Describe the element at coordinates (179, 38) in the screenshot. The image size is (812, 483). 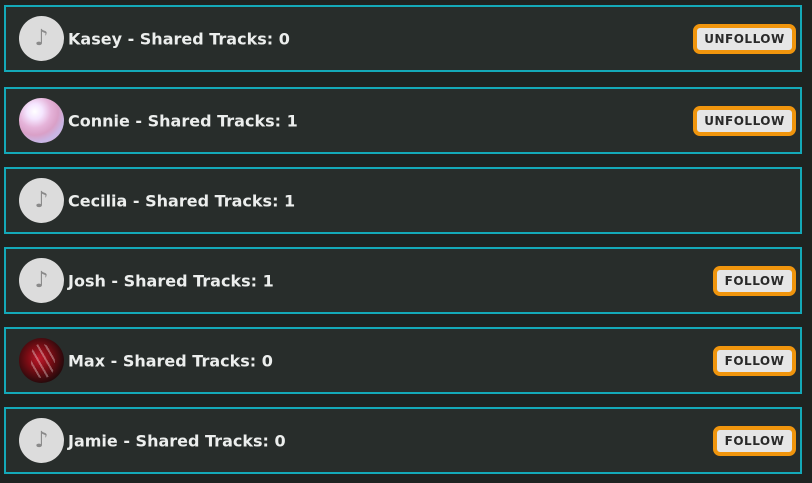
I see `user-name-label: Kasey - Shared Tracks: 0` at that location.